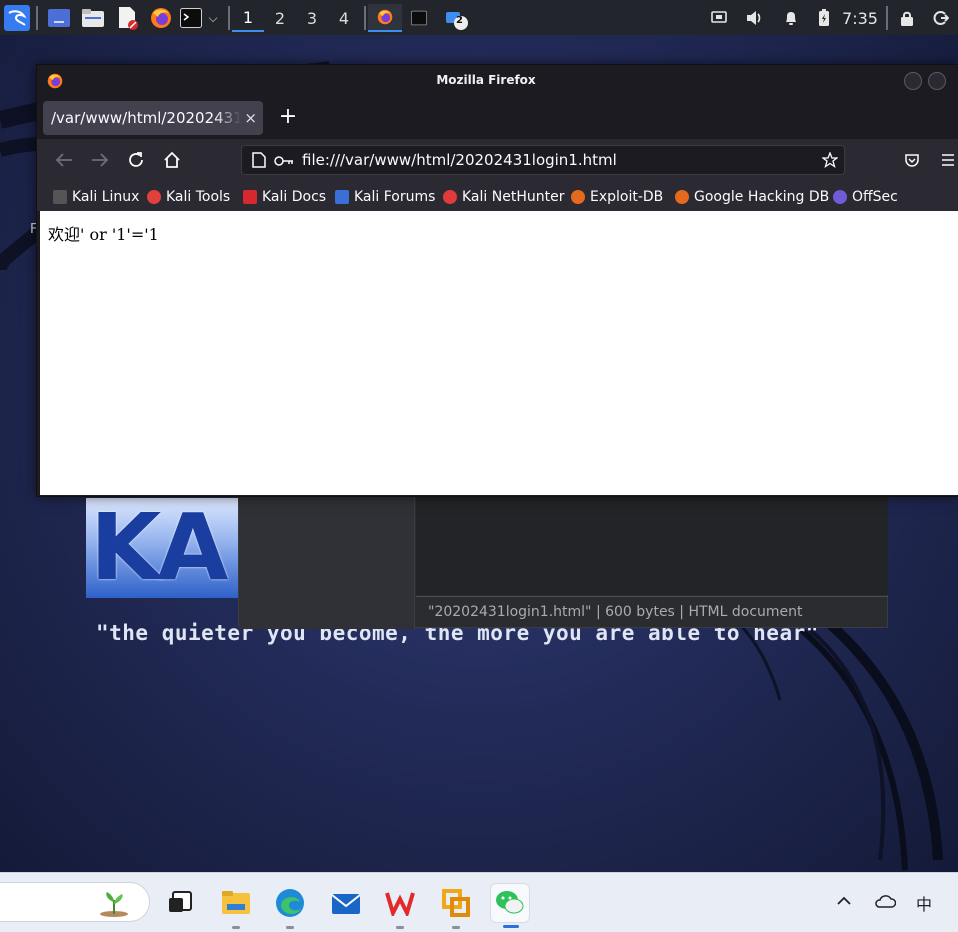 The height and width of the screenshot is (932, 958). What do you see at coordinates (459, 160) in the screenshot?
I see `url-text: file:///var/www/html/20202431login1.html` at bounding box center [459, 160].